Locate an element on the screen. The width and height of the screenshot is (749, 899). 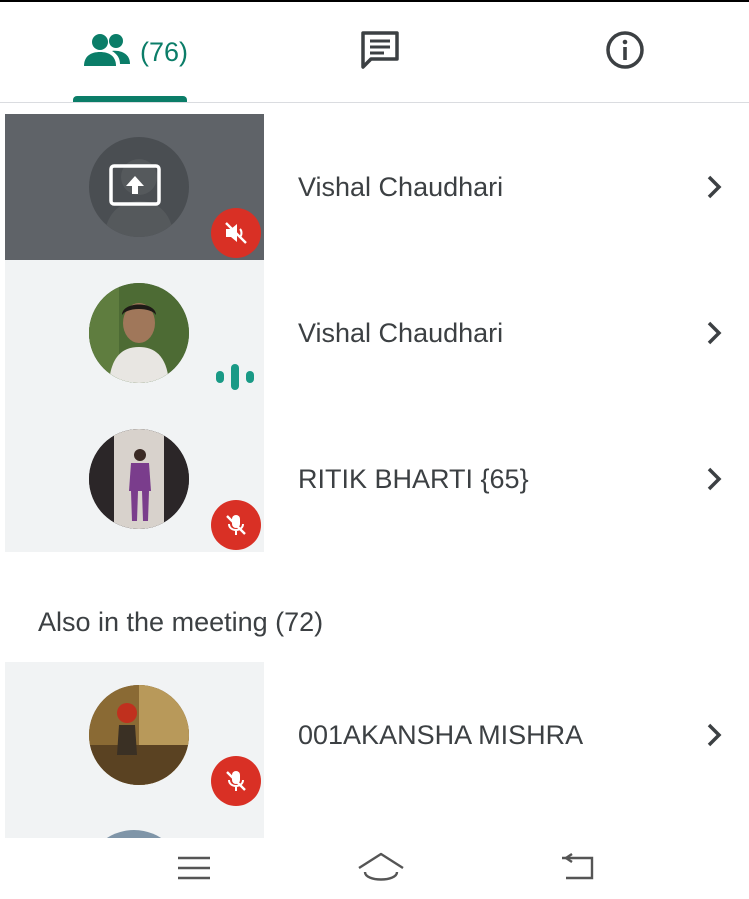
tab-bar: (76) is located at coordinates (374, 52).